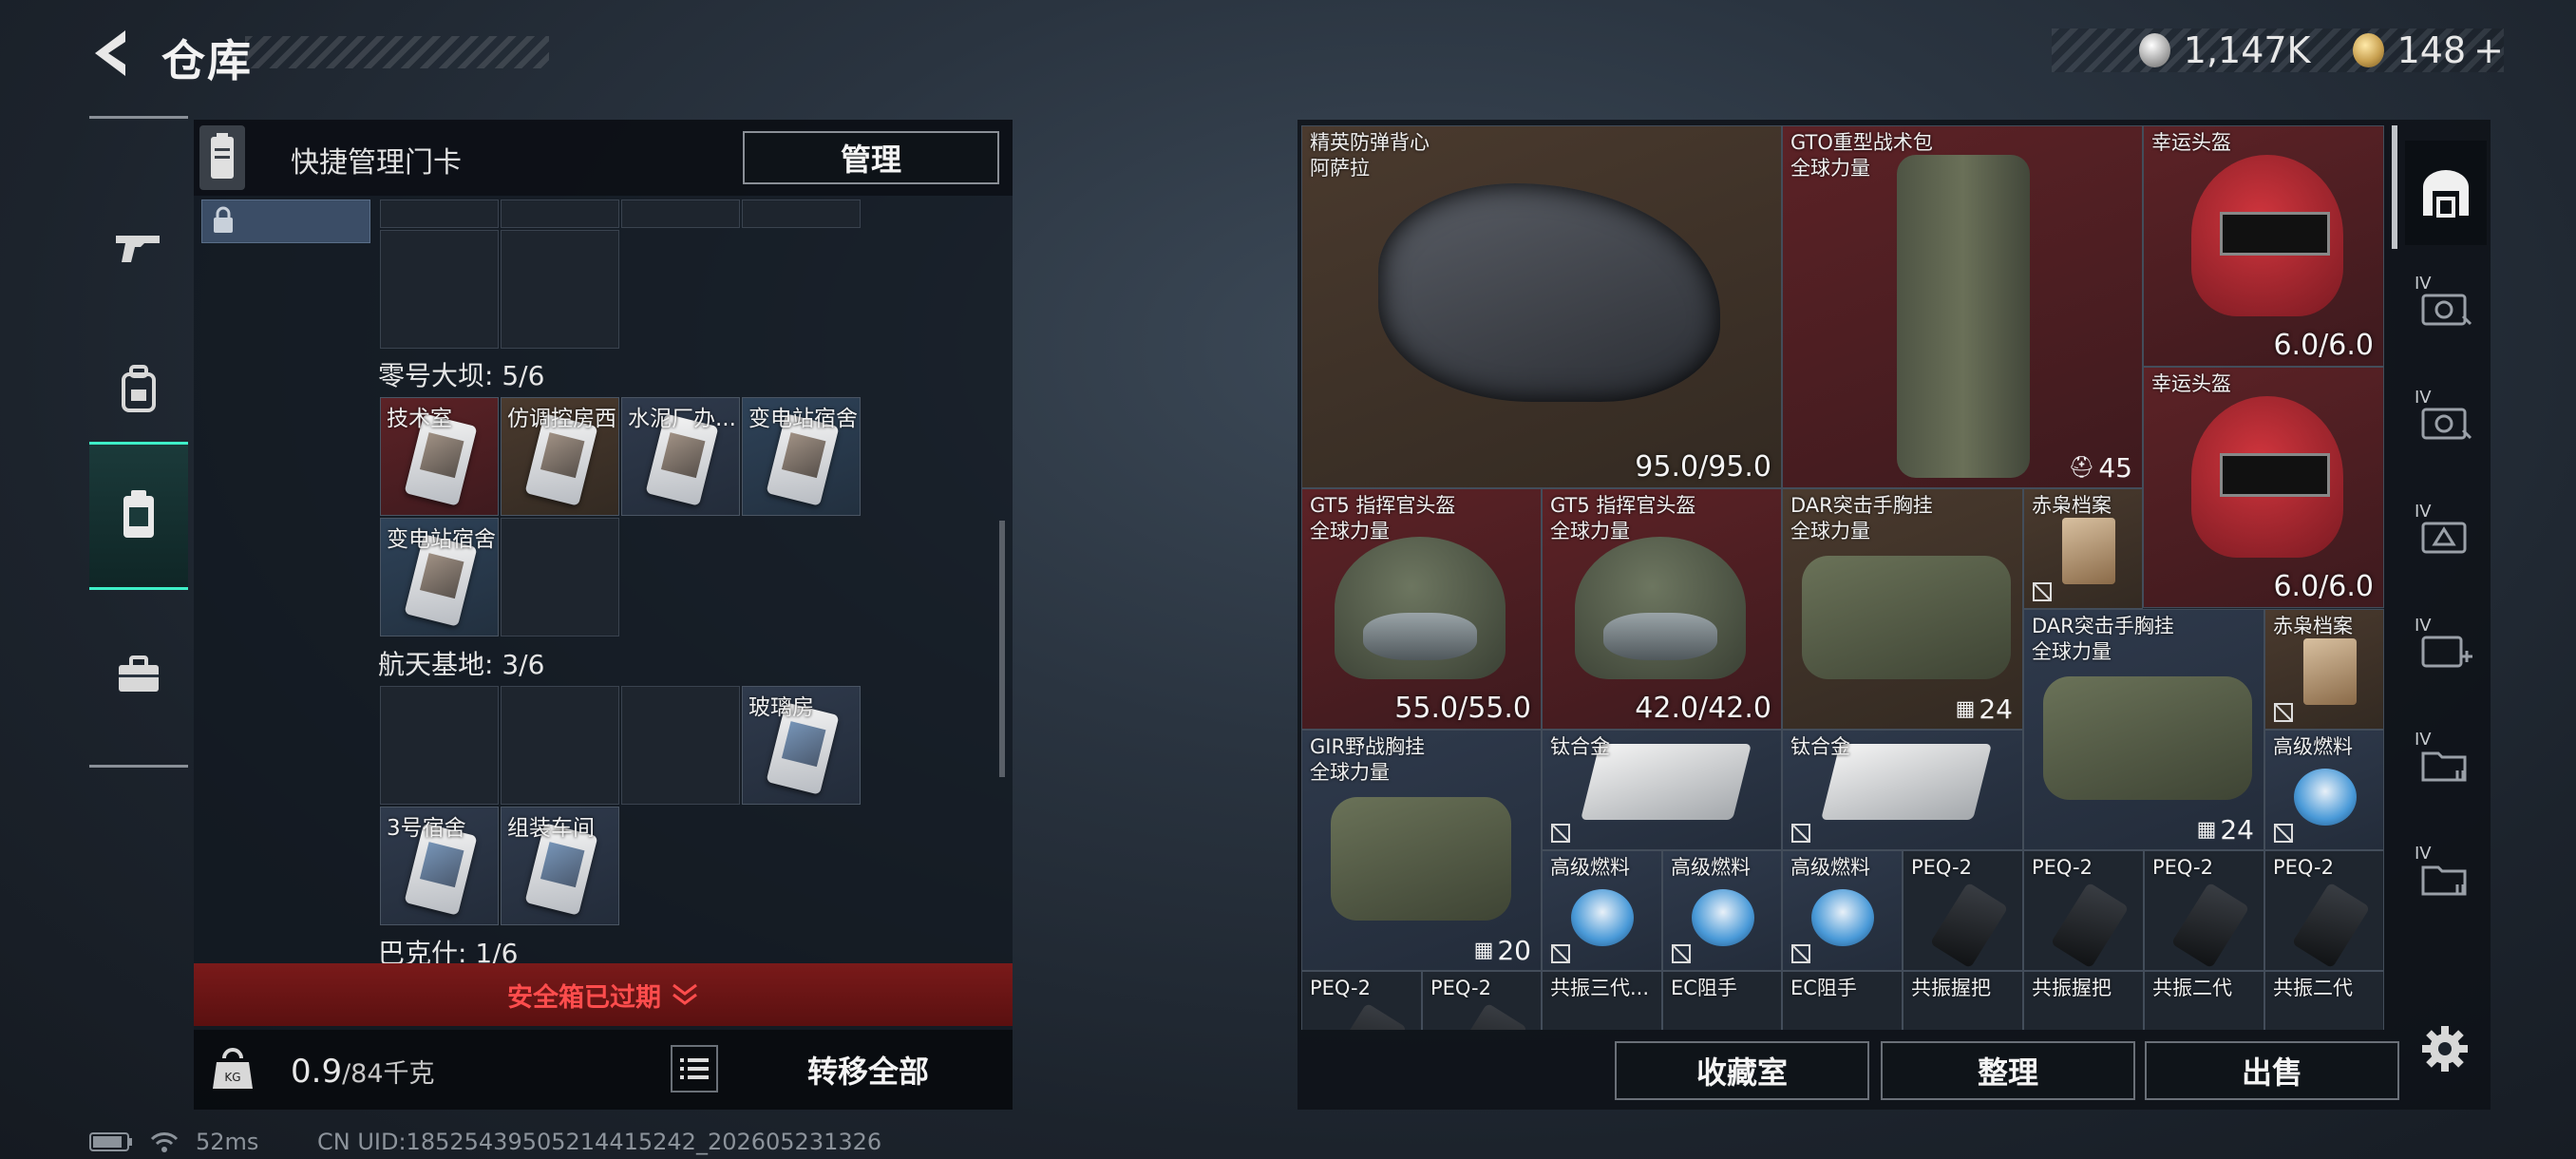 The height and width of the screenshot is (1159, 2576). I want to click on tab-keycards, so click(138, 516).